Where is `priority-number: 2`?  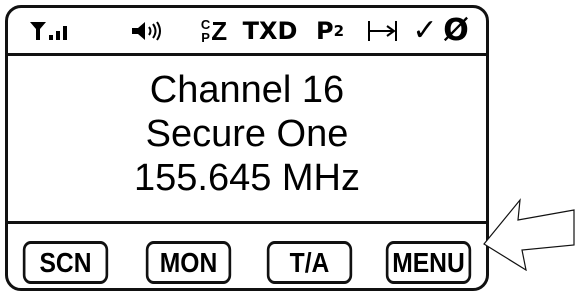
priority-number: 2 is located at coordinates (339, 30).